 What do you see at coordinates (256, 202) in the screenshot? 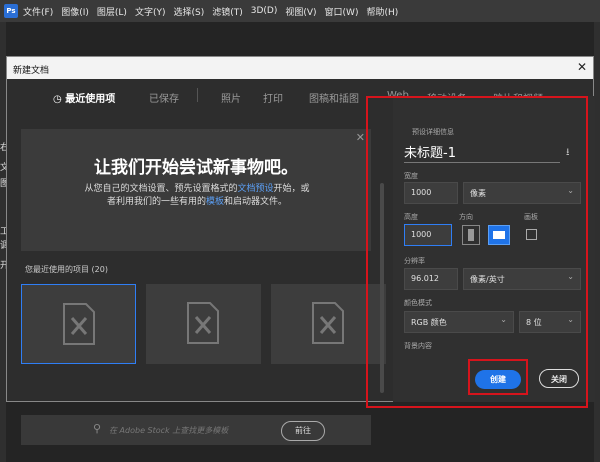
I see `welcome-text-part: 和启动器文件。` at bounding box center [256, 202].